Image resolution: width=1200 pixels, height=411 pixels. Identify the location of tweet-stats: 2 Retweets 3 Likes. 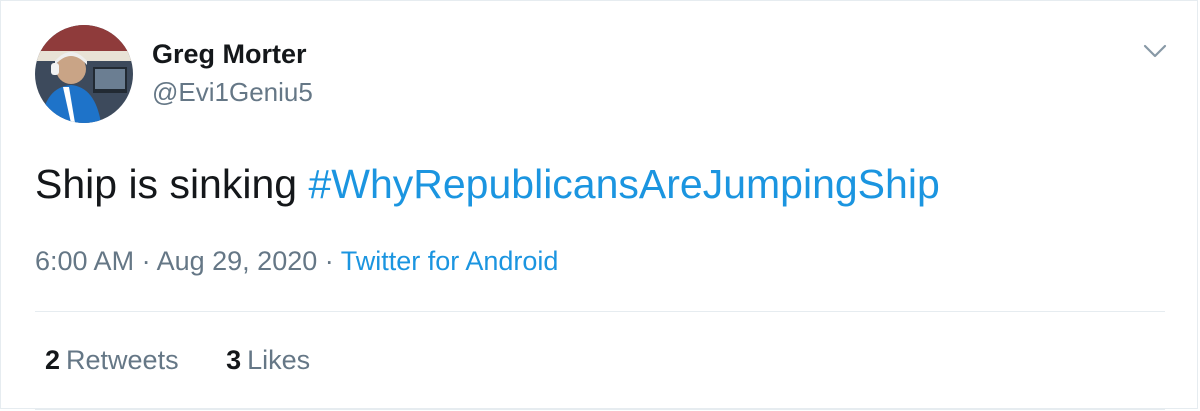
(177, 360).